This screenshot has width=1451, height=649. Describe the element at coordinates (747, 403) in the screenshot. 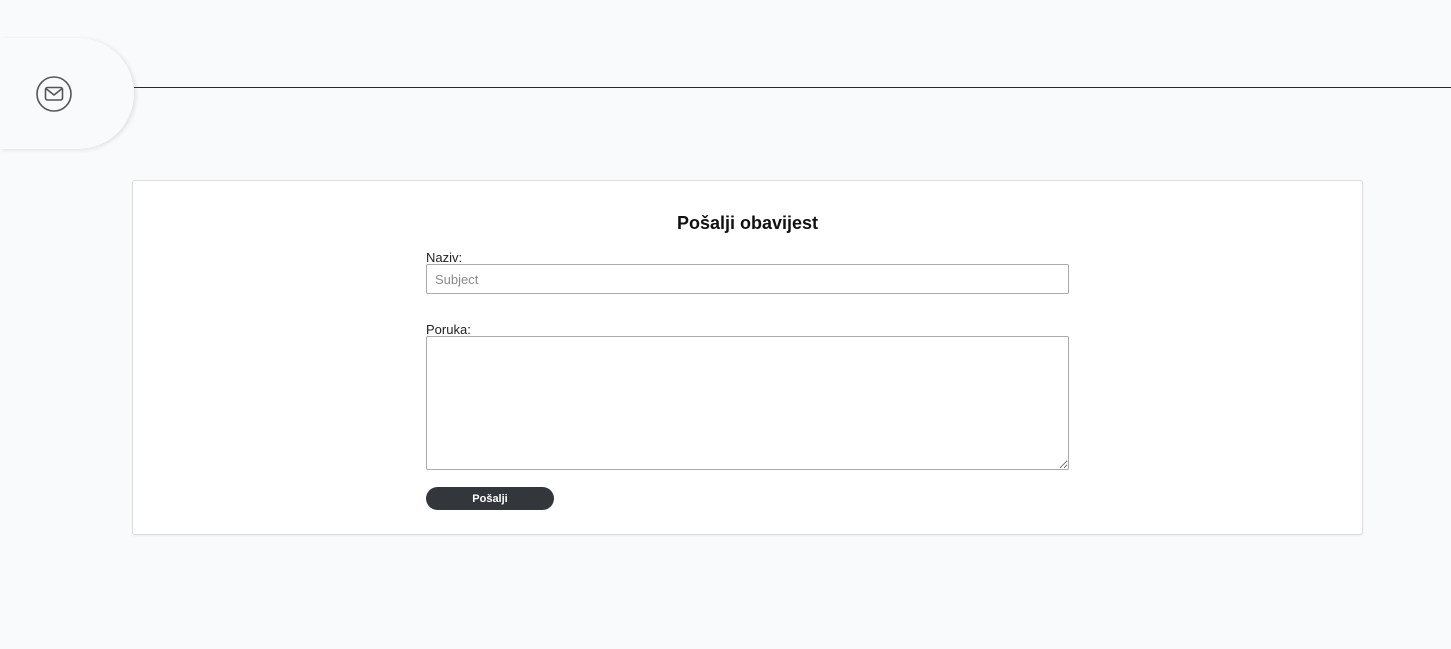

I see `message-textarea` at that location.